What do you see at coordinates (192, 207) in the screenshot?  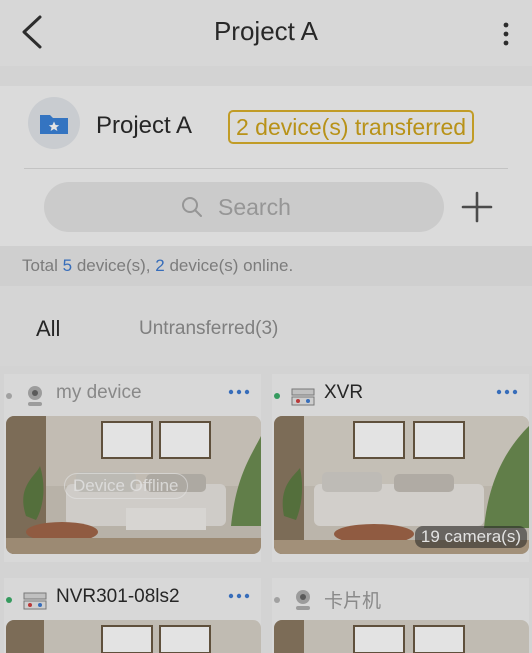 I see `search-icon` at bounding box center [192, 207].